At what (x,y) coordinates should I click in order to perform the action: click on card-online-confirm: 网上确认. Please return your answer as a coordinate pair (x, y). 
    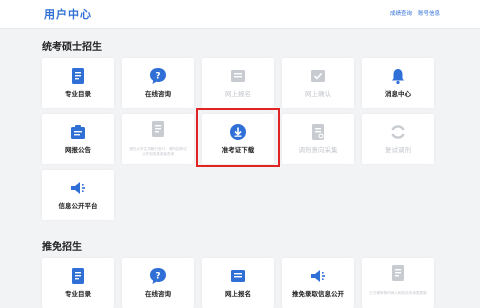
    Looking at the image, I should click on (318, 83).